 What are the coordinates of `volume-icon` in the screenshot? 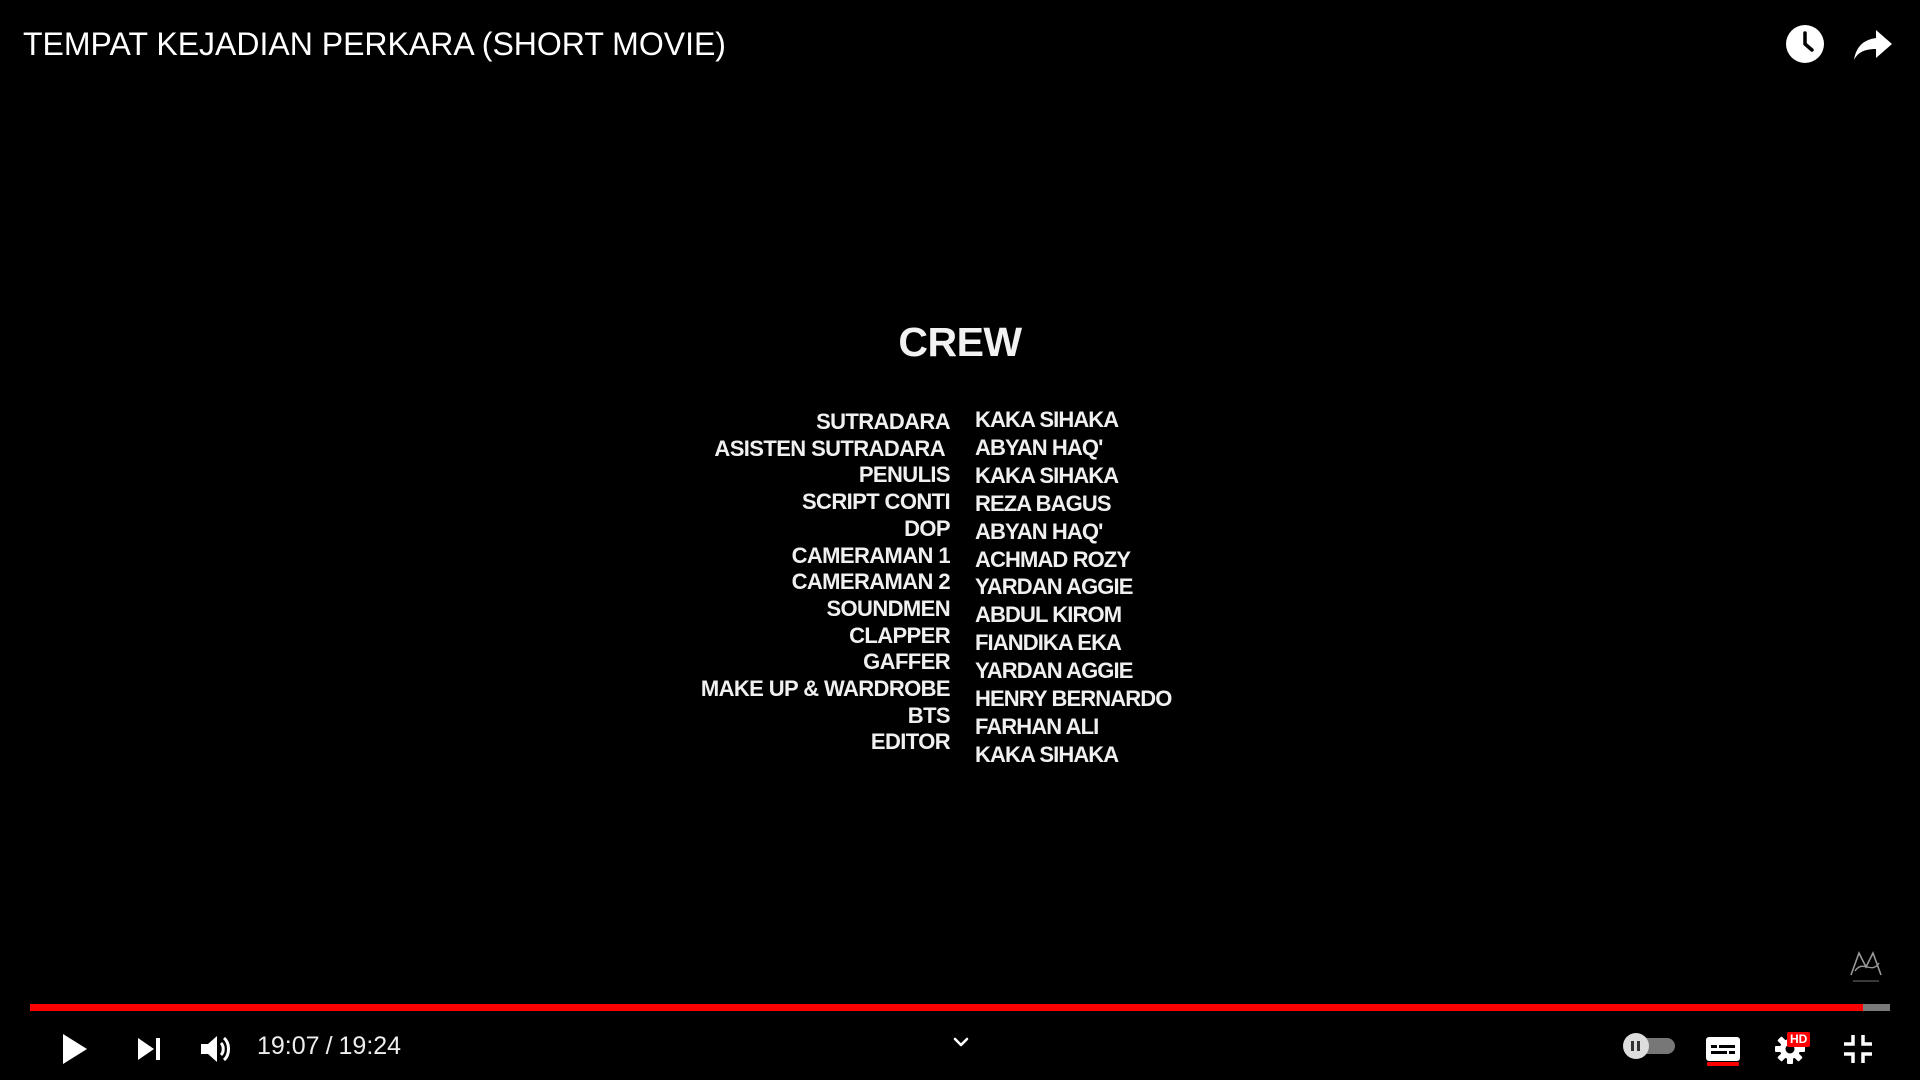 It's located at (215, 1049).